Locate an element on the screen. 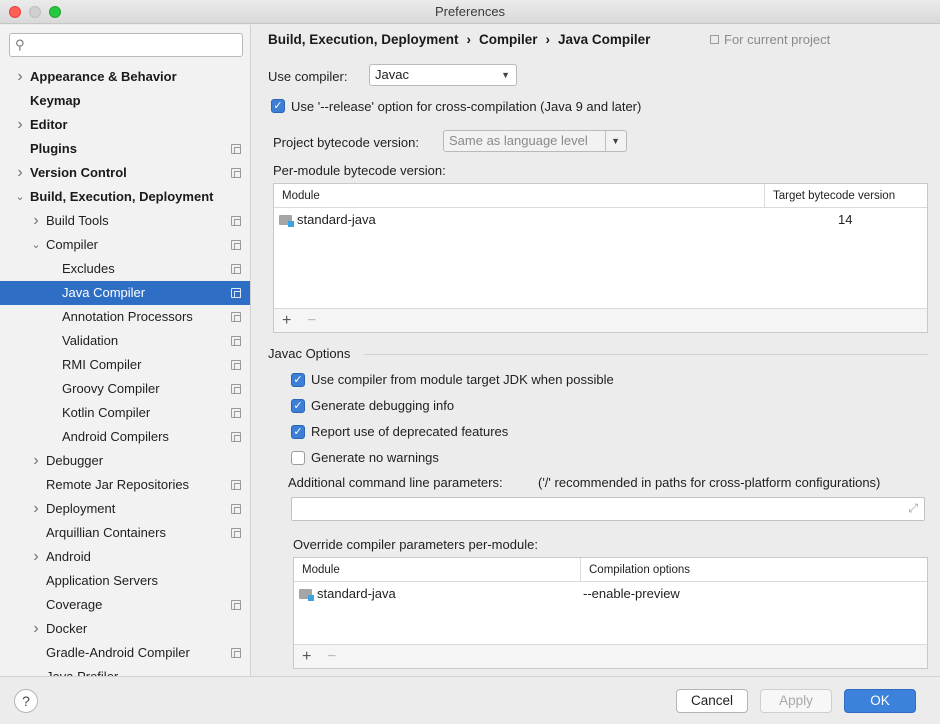 The image size is (940, 724). sidebar-item-label: Version Control is located at coordinates (78, 172).